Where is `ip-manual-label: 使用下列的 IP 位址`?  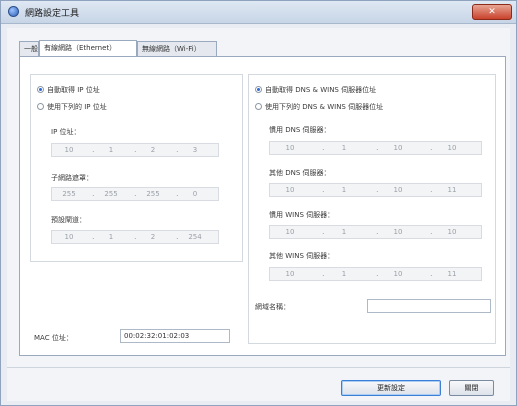
ip-manual-label: 使用下列的 IP 位址 is located at coordinates (77, 107).